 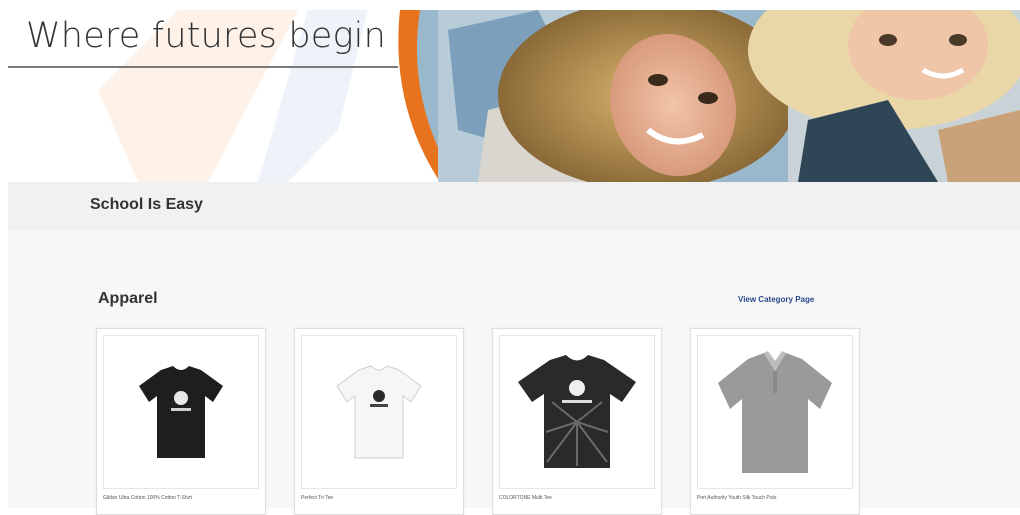 What do you see at coordinates (206, 36) in the screenshot?
I see `banner-title: Where futures begin` at bounding box center [206, 36].